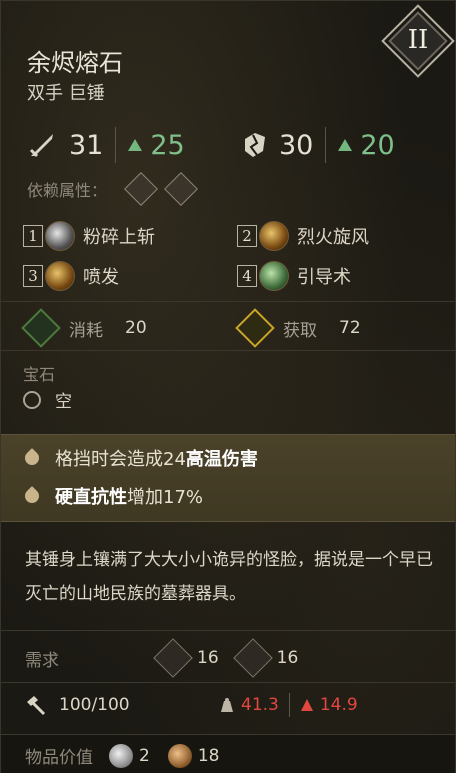  I want to click on perk-1: 格挡时会造成24 高温伤害, so click(140, 458).